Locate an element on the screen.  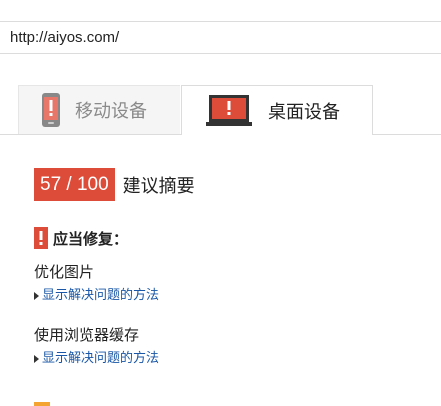
should-fix-label: 应当修复： is located at coordinates (91, 238).